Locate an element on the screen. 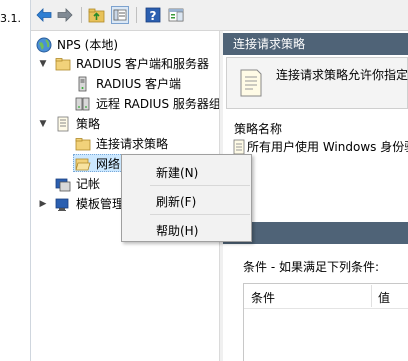 The width and height of the screenshot is (408, 361). column-header-condition: 条件 is located at coordinates (263, 297).